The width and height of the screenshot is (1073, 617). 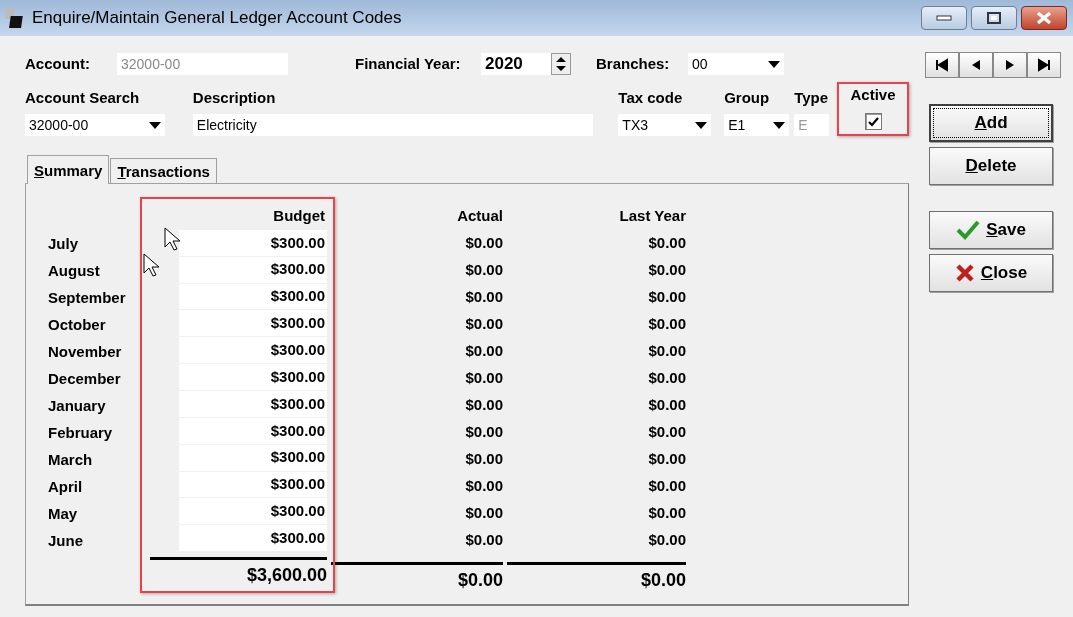 What do you see at coordinates (479, 215) in the screenshot?
I see `column-header: Actual` at bounding box center [479, 215].